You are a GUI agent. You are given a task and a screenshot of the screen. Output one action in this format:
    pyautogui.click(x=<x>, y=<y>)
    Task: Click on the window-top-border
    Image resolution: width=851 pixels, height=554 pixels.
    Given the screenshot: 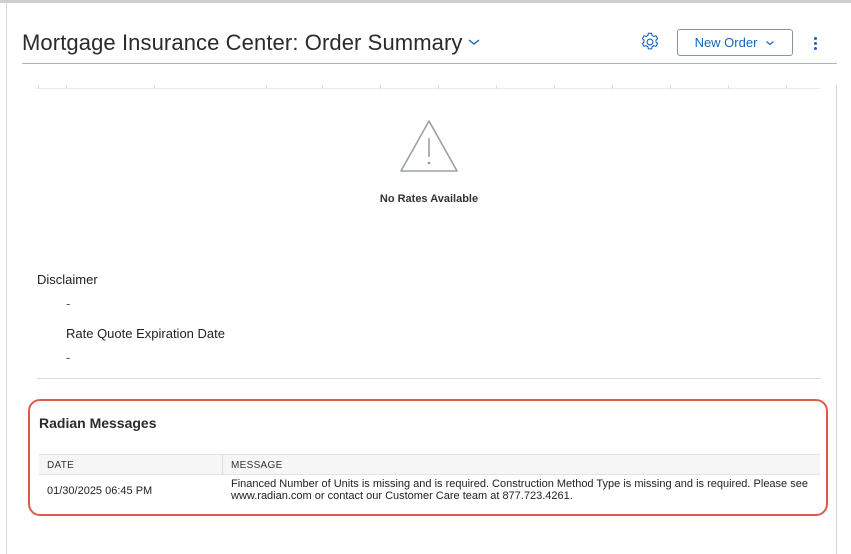 What is the action you would take?
    pyautogui.click(x=425, y=1)
    